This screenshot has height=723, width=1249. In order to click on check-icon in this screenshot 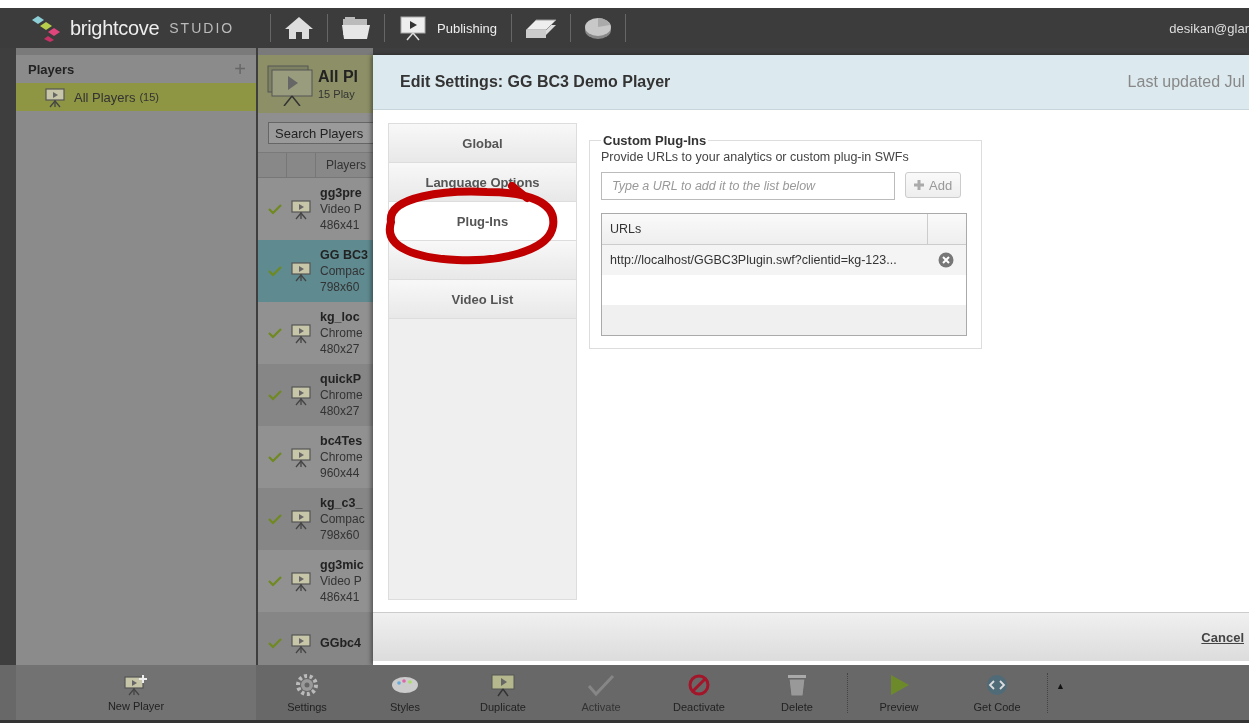, I will do `click(601, 684)`.